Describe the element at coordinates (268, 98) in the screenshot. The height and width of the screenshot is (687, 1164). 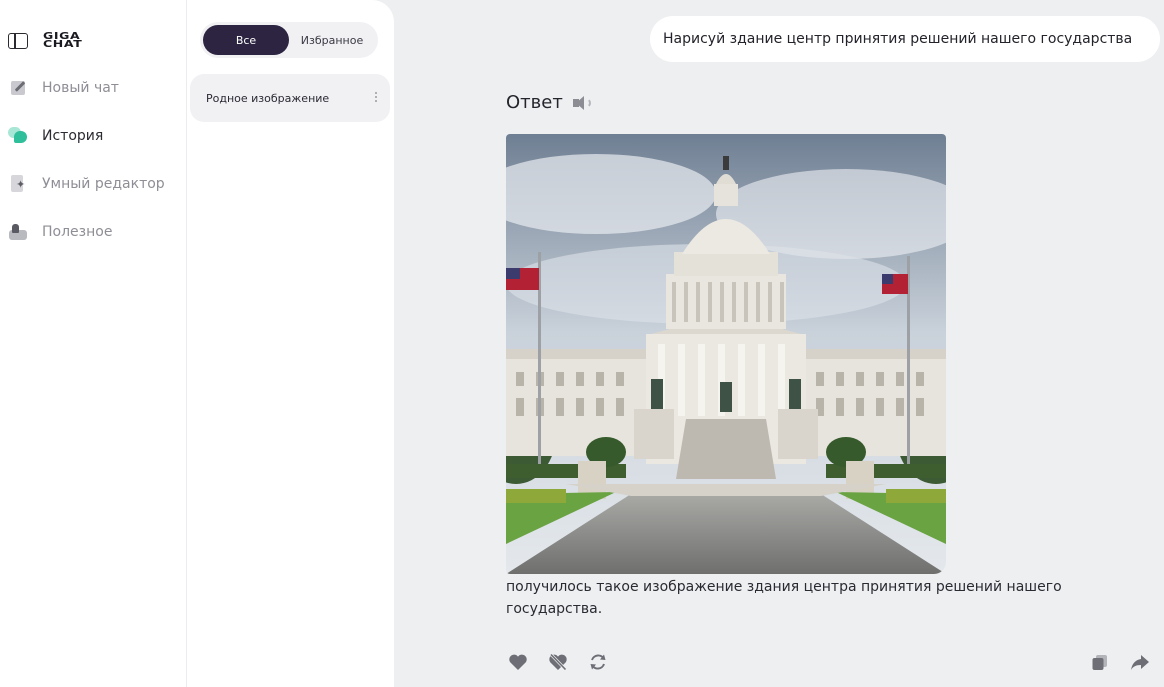
I see `history-item-title: Родное изображение` at that location.